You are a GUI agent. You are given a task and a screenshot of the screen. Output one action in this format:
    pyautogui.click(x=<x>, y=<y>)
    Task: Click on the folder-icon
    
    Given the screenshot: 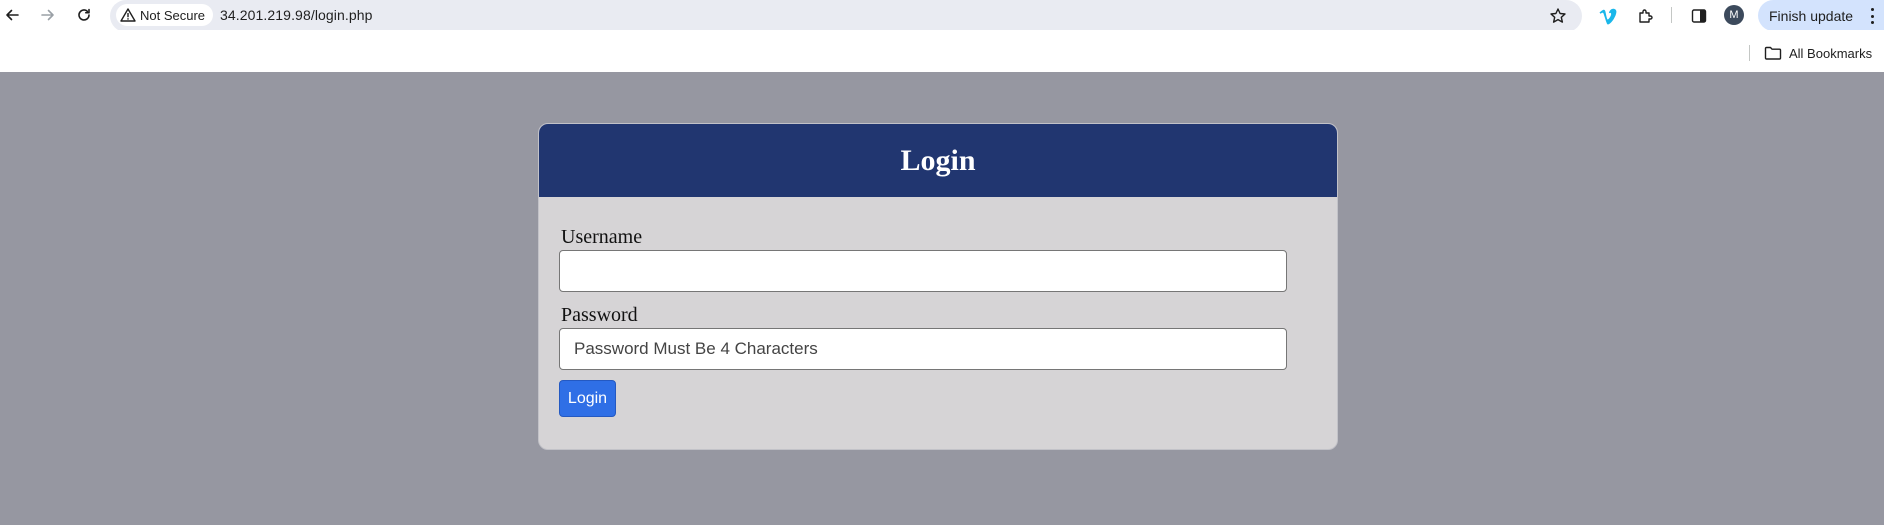 What is the action you would take?
    pyautogui.click(x=1773, y=53)
    